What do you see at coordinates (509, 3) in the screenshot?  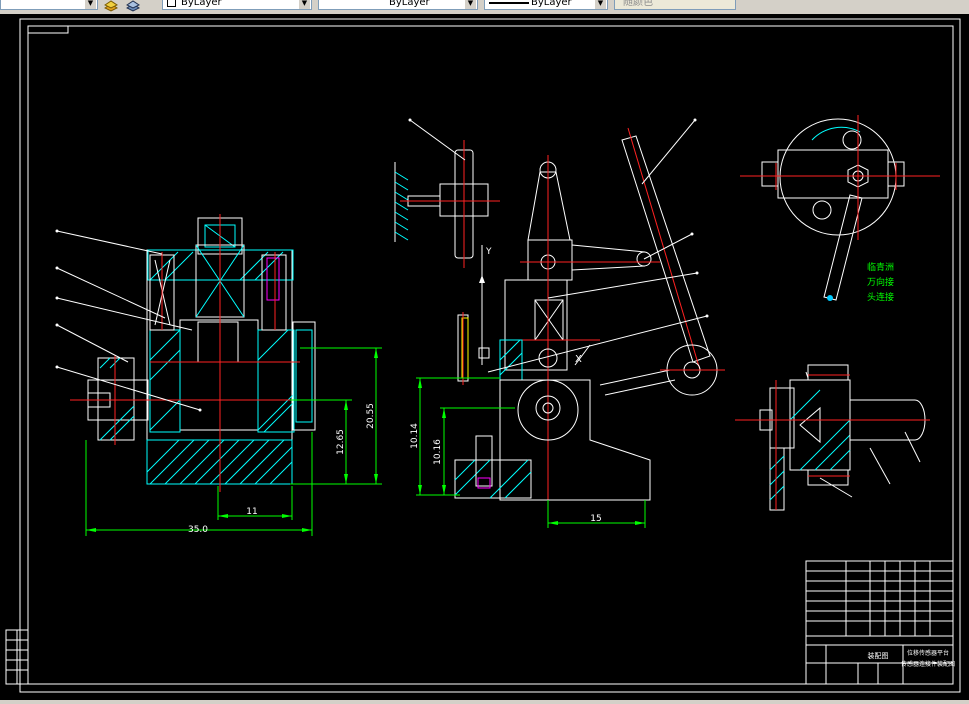 I see `linetype-sample-icon` at bounding box center [509, 3].